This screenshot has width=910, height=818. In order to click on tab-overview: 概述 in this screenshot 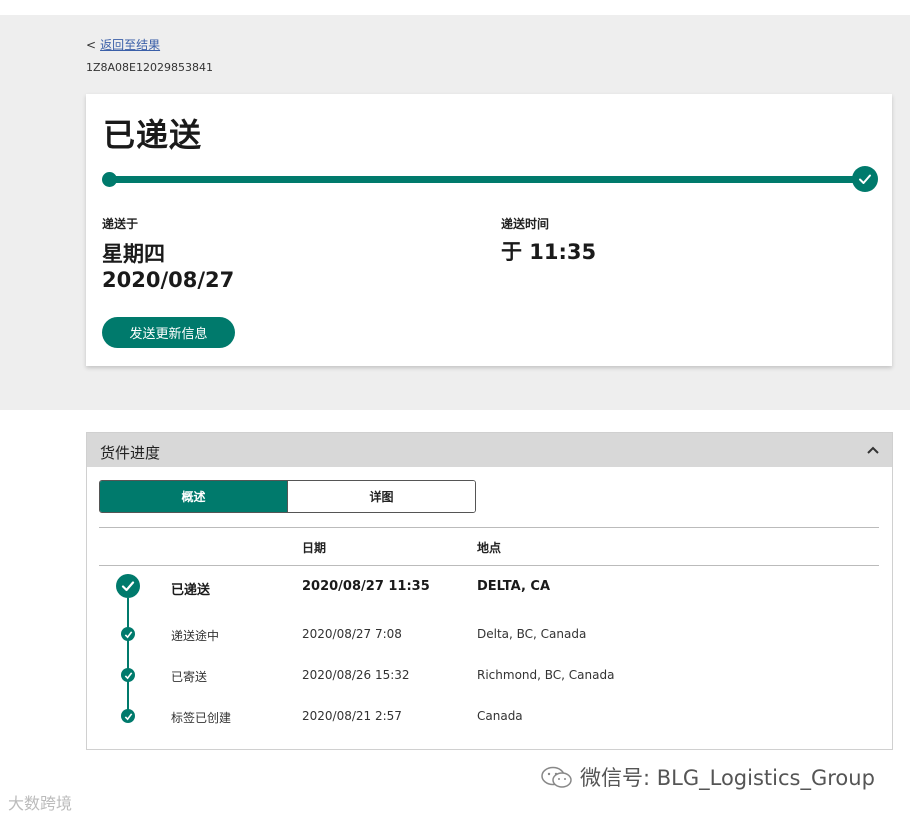, I will do `click(193, 496)`.